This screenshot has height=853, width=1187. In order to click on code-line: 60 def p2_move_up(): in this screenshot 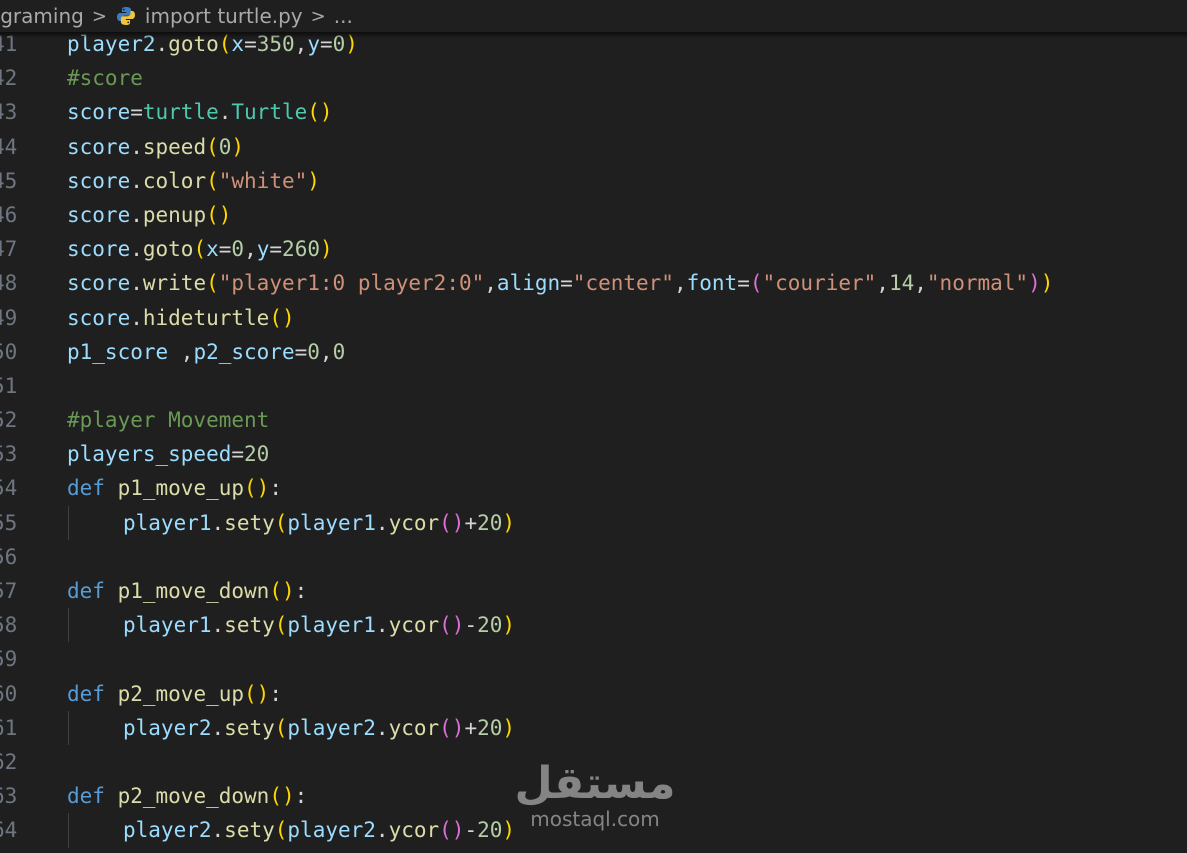, I will do `click(593, 694)`.